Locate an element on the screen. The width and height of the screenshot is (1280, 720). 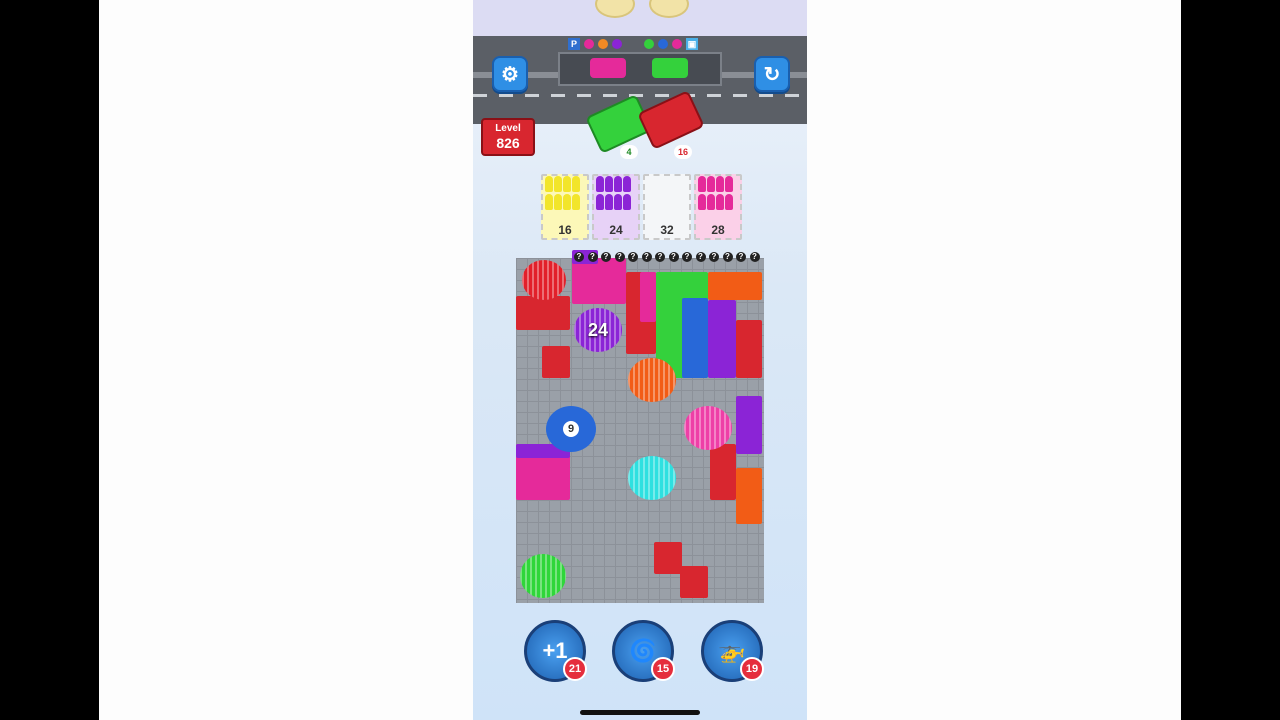
bus-icon: ▣ is located at coordinates (692, 44).